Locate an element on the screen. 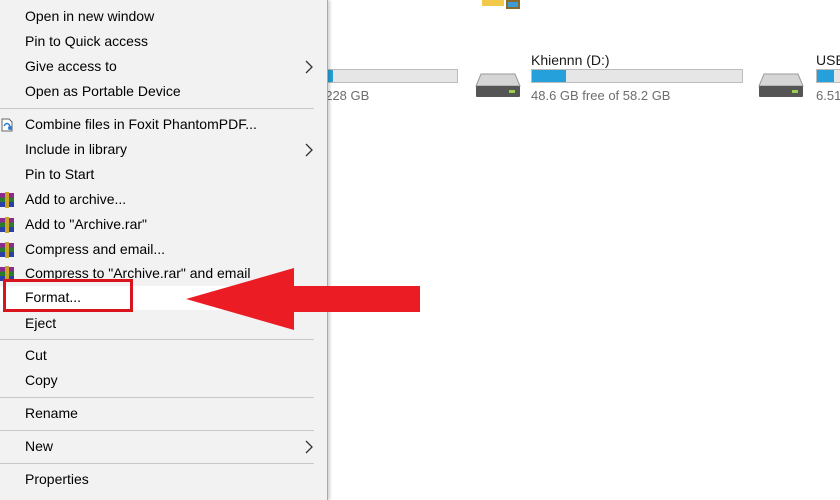 The image size is (840, 500). drive-usb: USB 6.51 is located at coordinates (799, 78).